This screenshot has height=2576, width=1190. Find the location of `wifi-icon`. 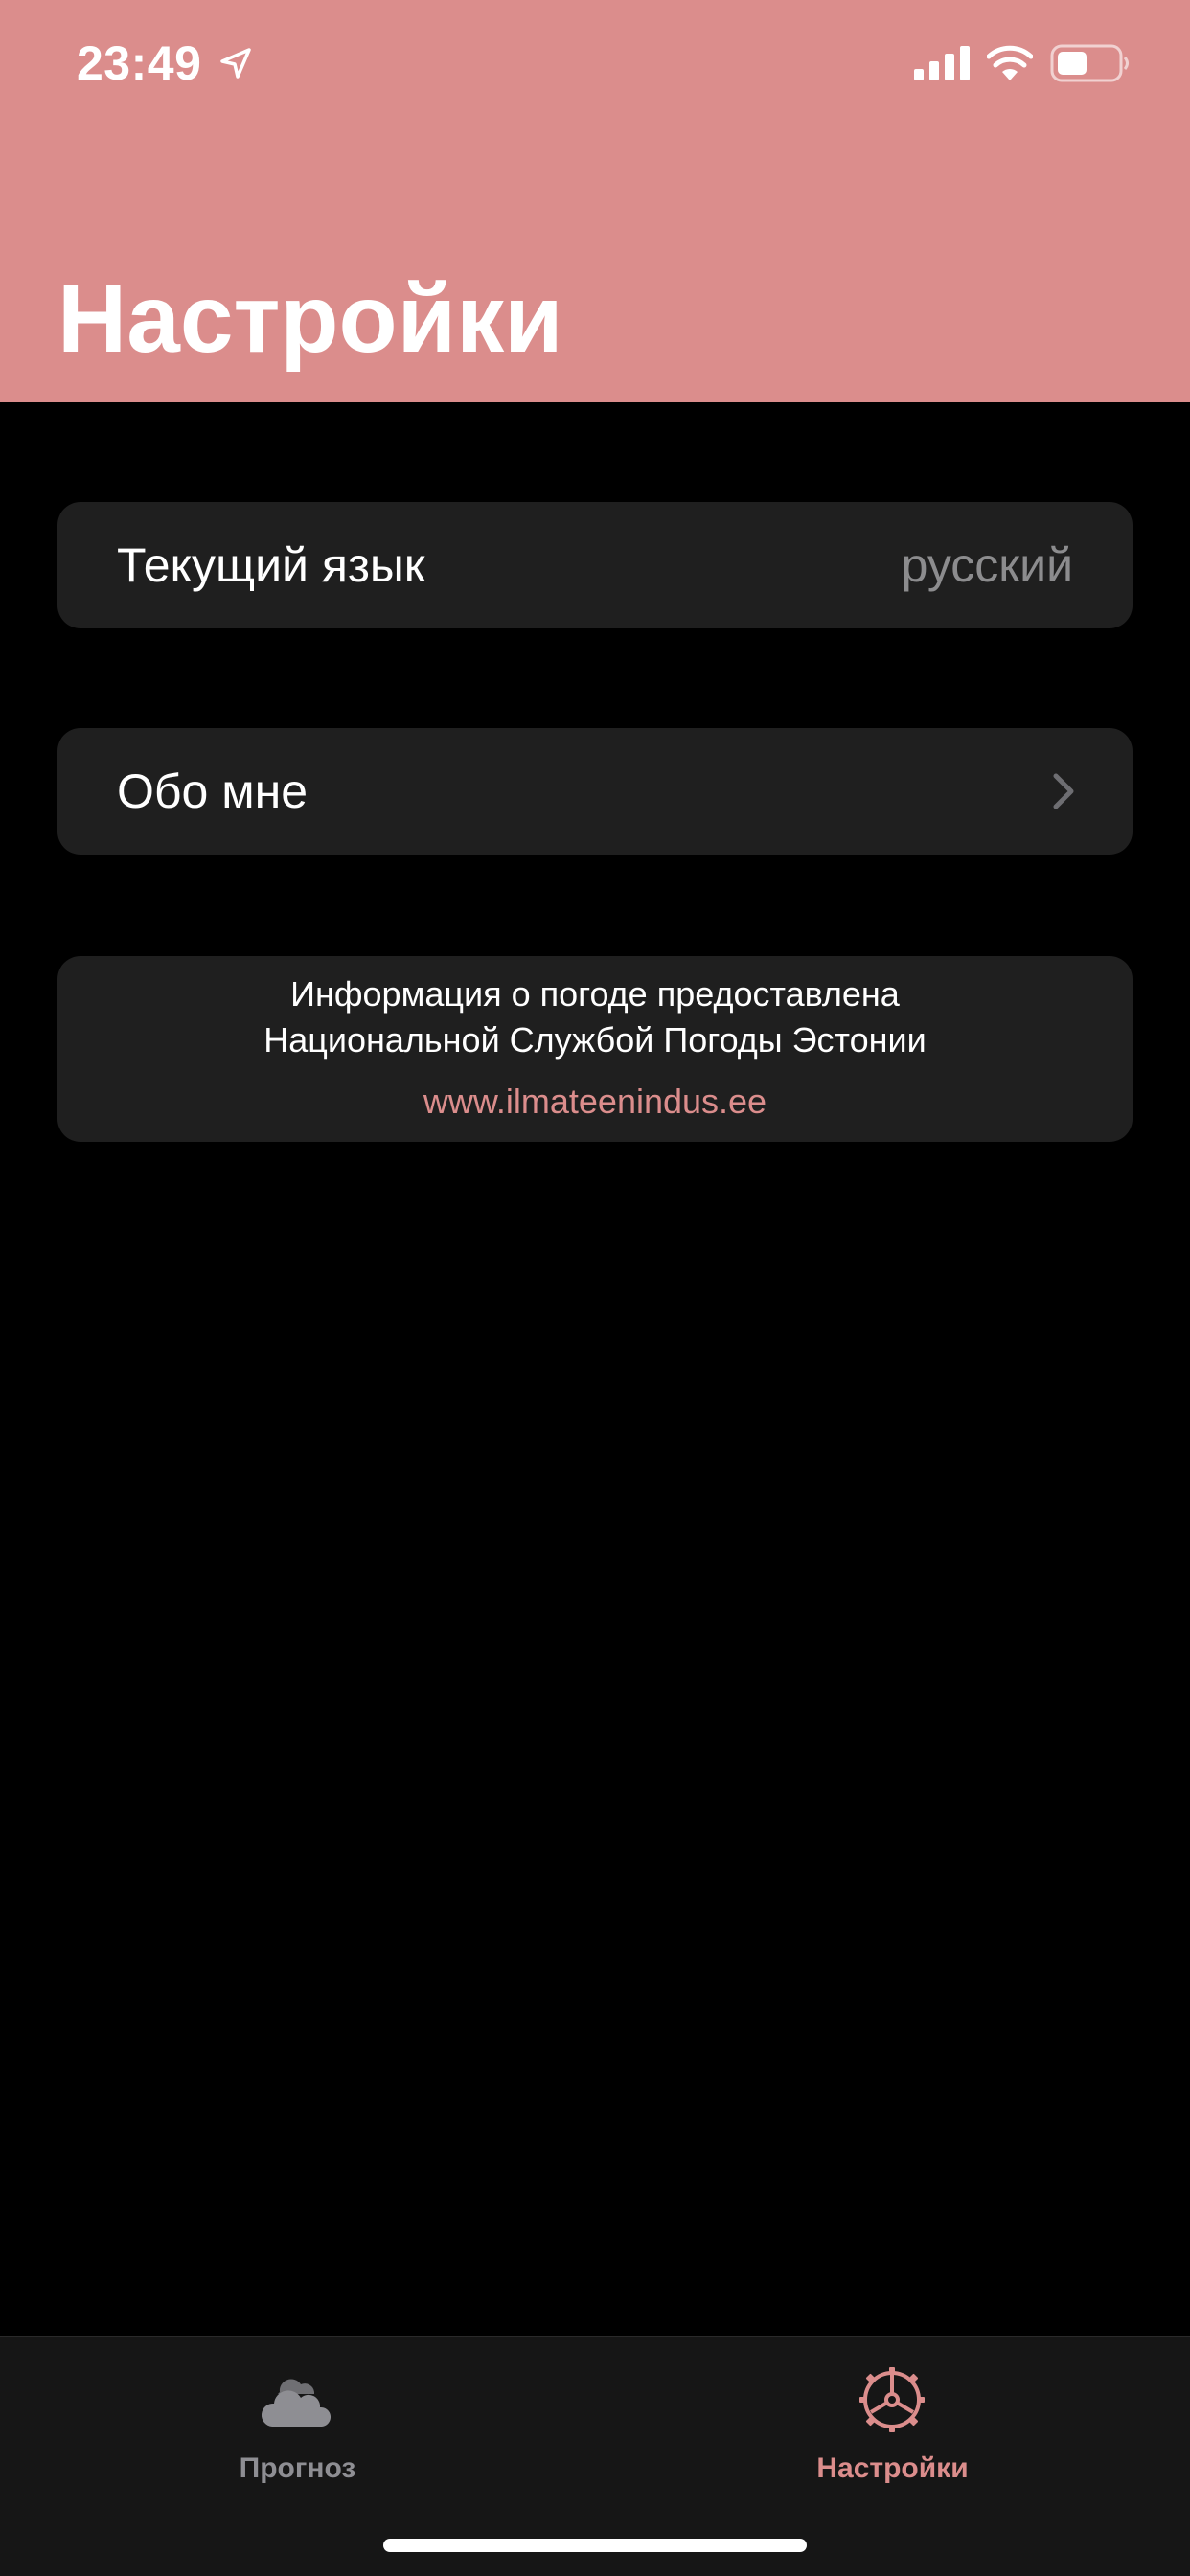

wifi-icon is located at coordinates (1010, 62).